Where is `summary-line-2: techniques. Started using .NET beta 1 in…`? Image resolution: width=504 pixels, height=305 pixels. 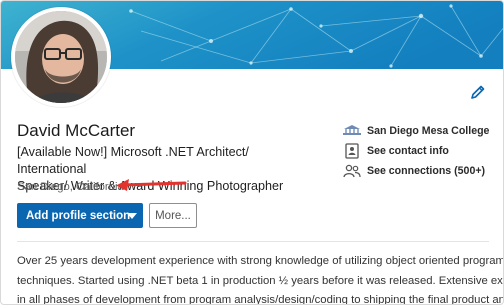
summary-line-2: techniques. Started using .NET beta 1 in… is located at coordinates (260, 280).